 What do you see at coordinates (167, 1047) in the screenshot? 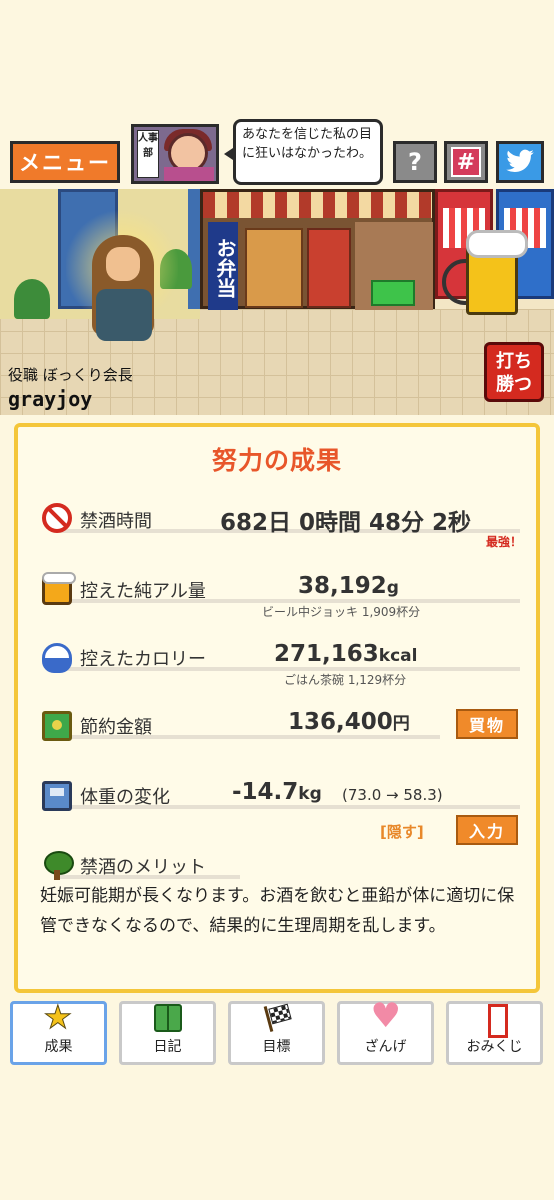
I see `tab-label: 日記` at bounding box center [167, 1047].